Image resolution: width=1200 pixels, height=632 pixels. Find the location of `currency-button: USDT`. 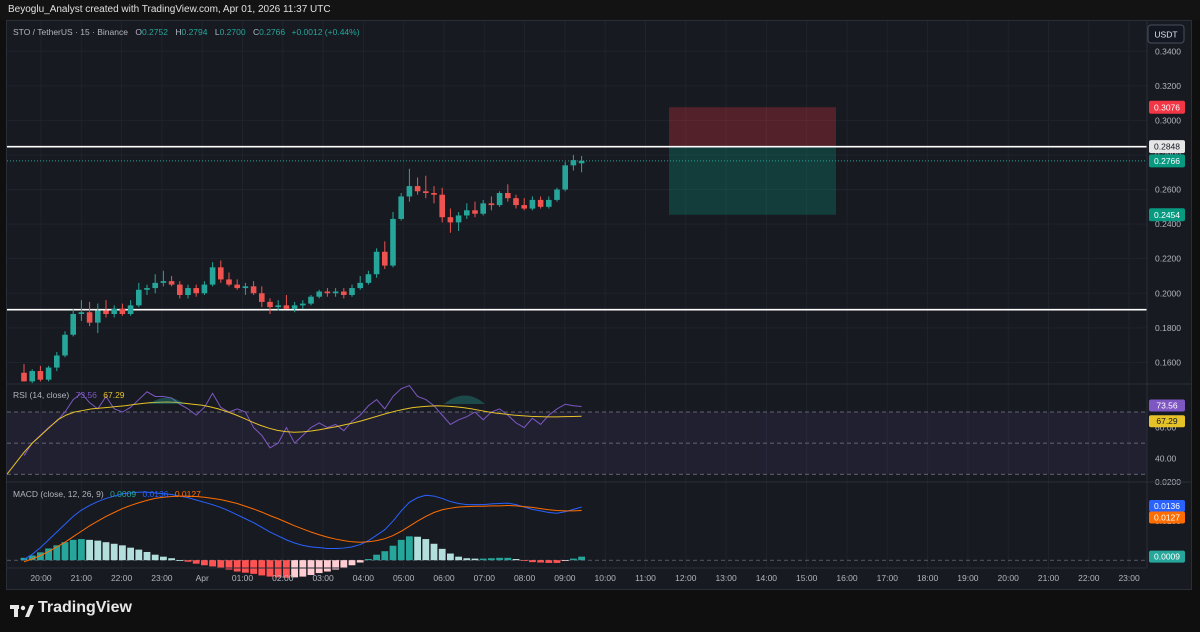

currency-button: USDT is located at coordinates (1166, 34).